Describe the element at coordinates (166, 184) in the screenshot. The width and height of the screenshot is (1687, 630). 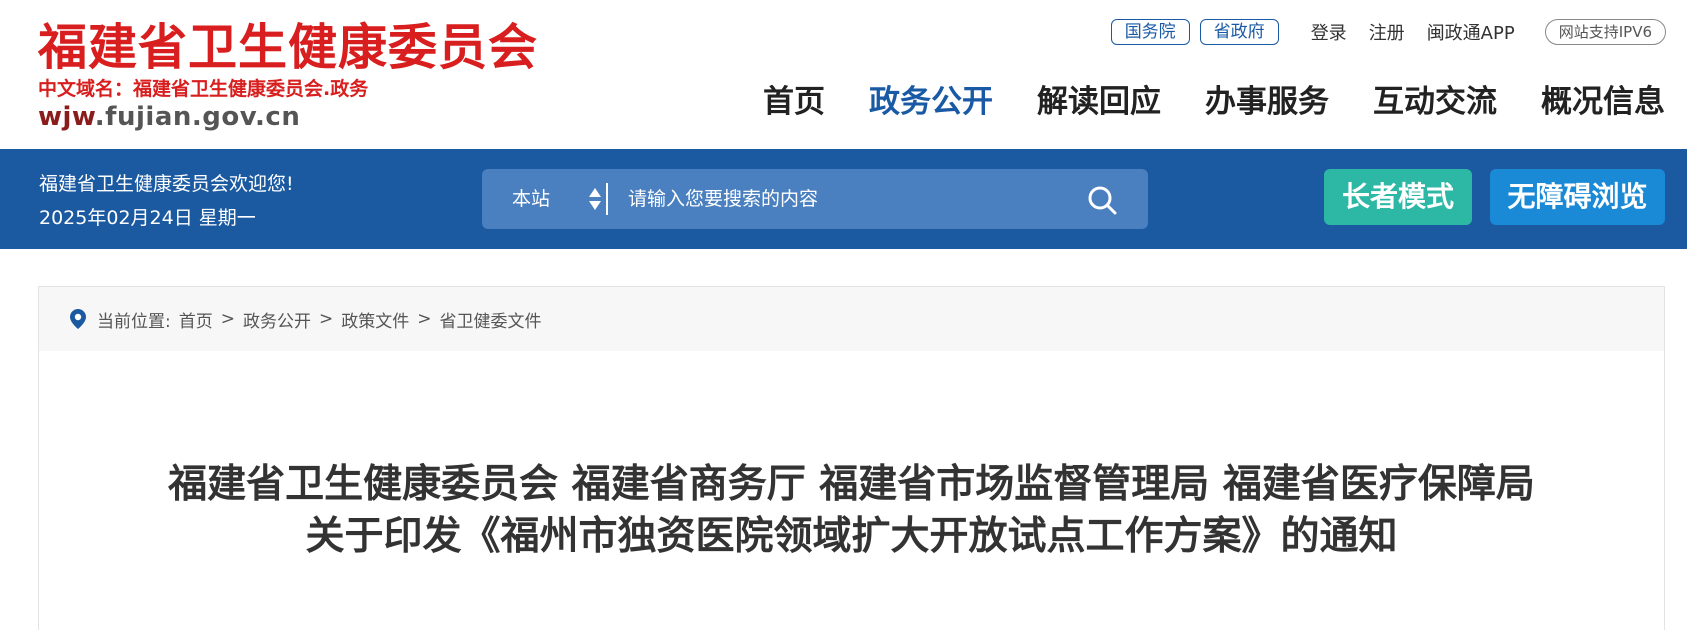
I see `welcome-text: 福建省卫生健康委员会欢迎您!` at that location.